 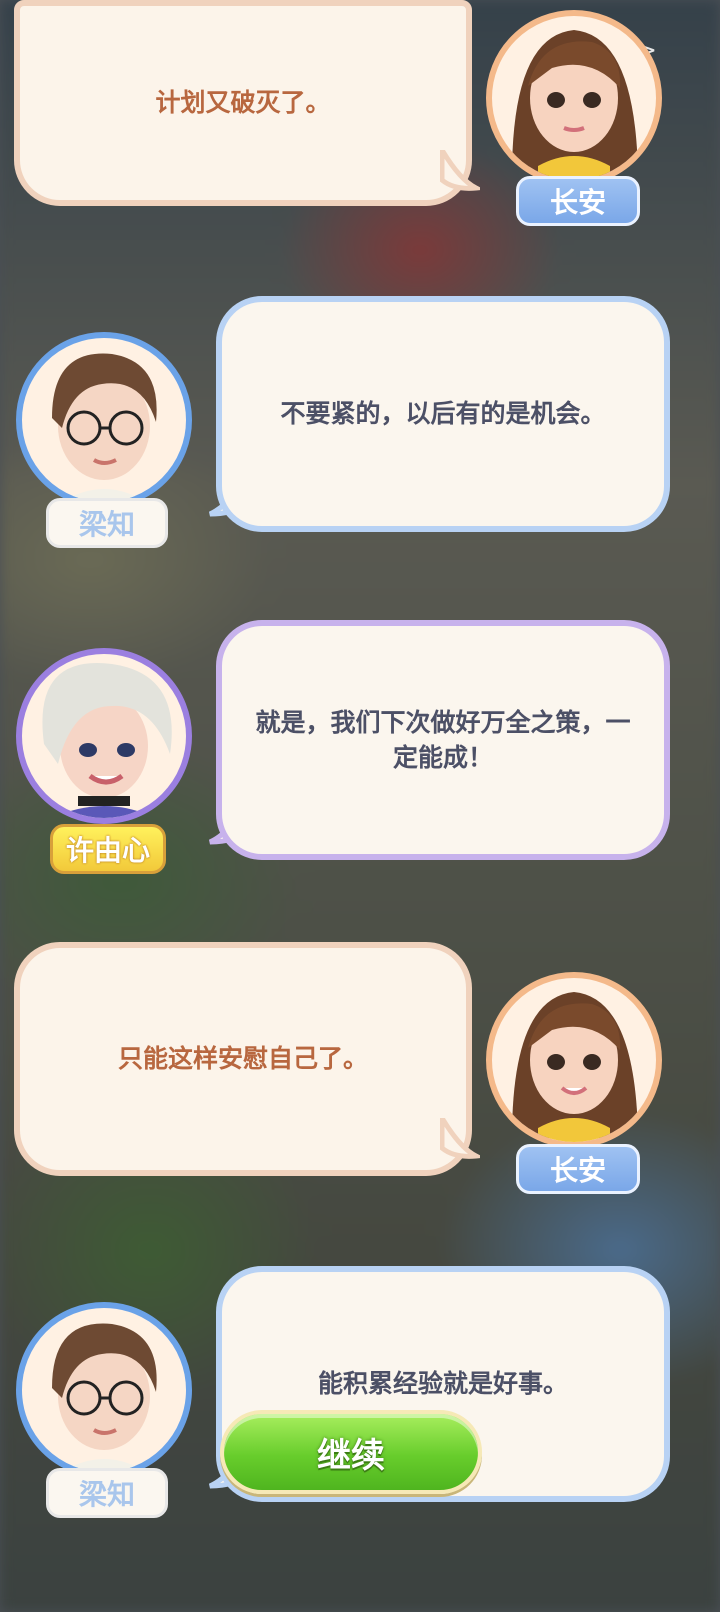 I want to click on dialog-bubble-1: 计划又破灭了。, so click(x=243, y=103).